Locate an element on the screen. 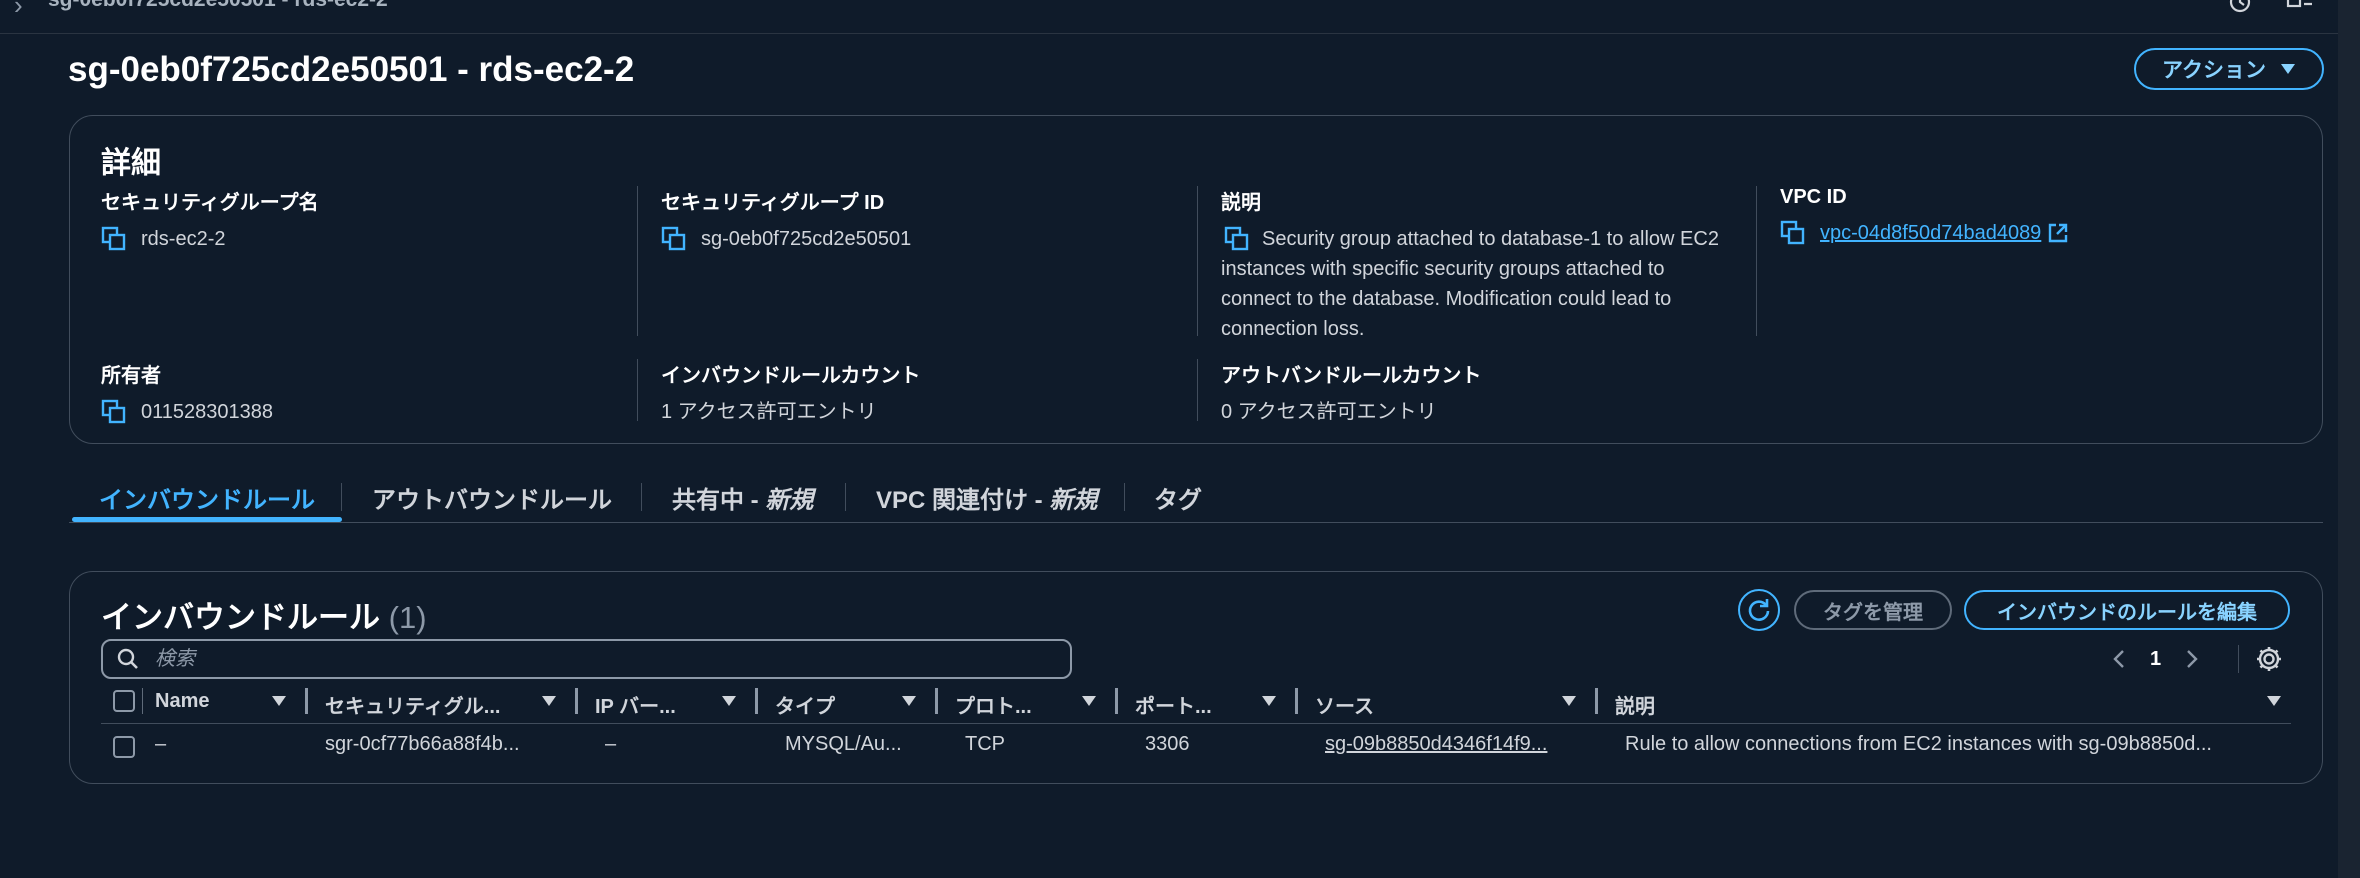 The image size is (2360, 878). refresh-icon is located at coordinates (1759, 610).